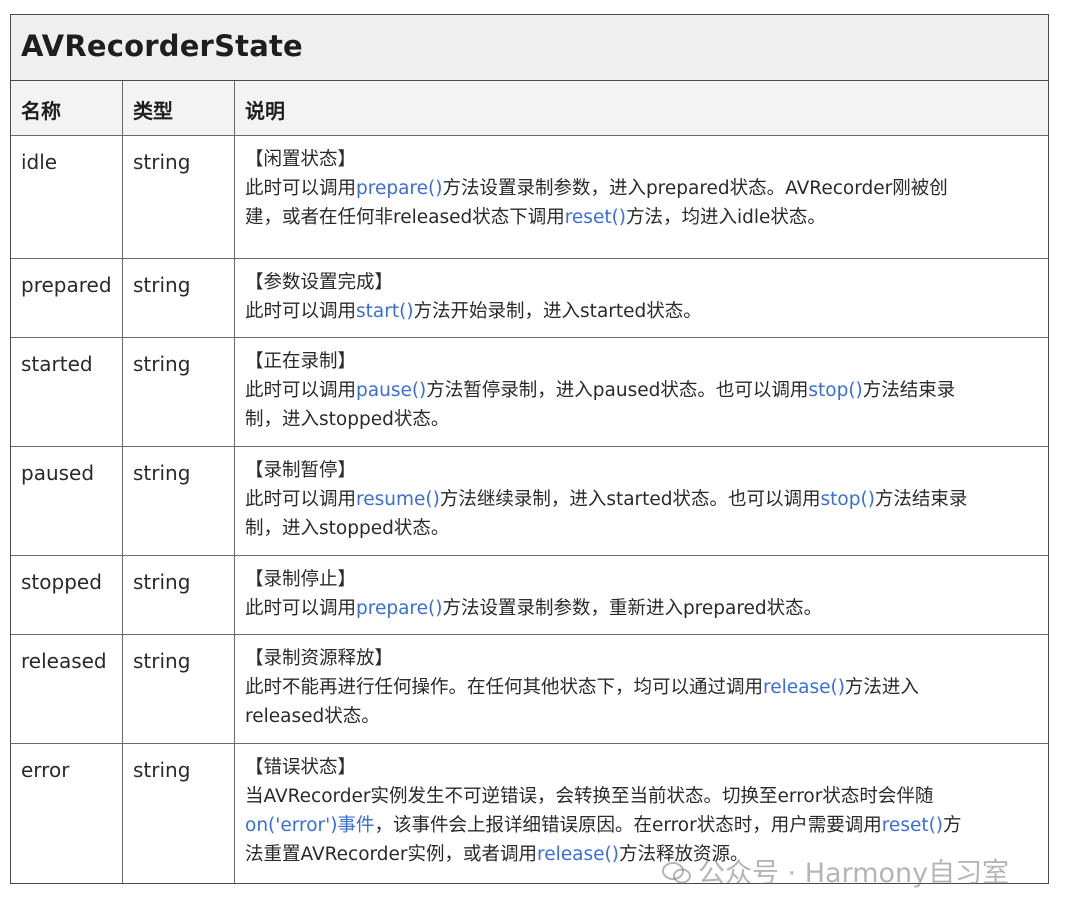  What do you see at coordinates (557, 311) in the screenshot?
I see `desc-text: 方法开始录制，进入started状态。` at bounding box center [557, 311].